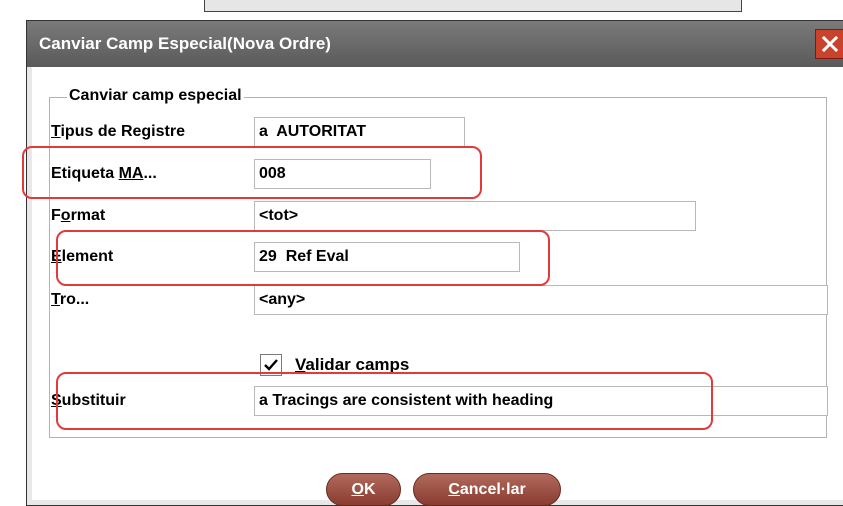  Describe the element at coordinates (342, 174) in the screenshot. I see `etiqueta-field: 008` at that location.